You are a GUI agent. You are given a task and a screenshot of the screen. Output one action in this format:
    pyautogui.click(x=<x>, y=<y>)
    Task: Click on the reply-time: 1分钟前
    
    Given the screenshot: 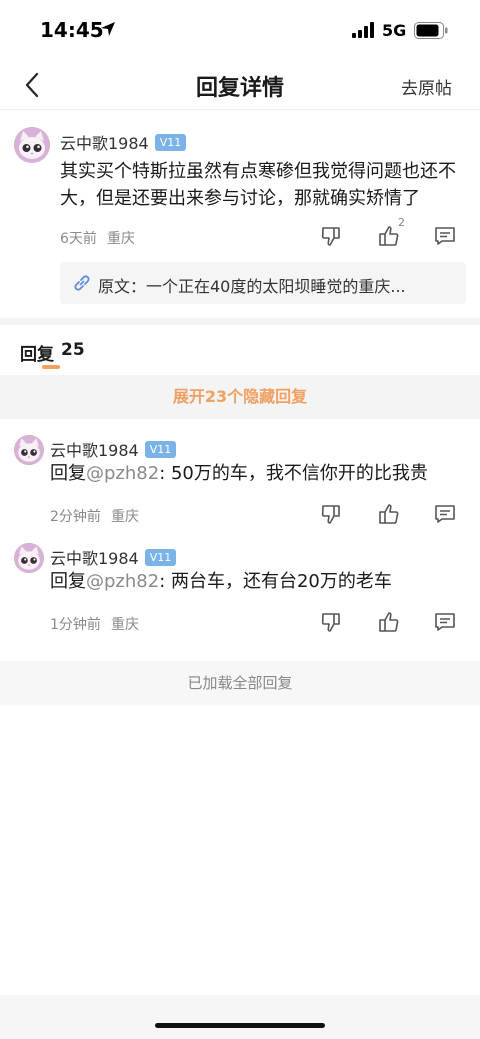 What is the action you would take?
    pyautogui.click(x=75, y=625)
    